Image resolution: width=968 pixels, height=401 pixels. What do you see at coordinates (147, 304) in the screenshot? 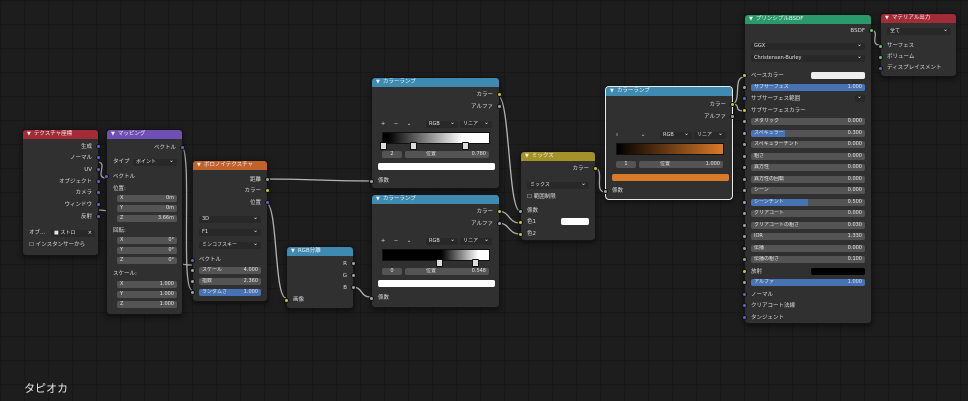
I see `scale-z-field: Z 1.000` at bounding box center [147, 304].